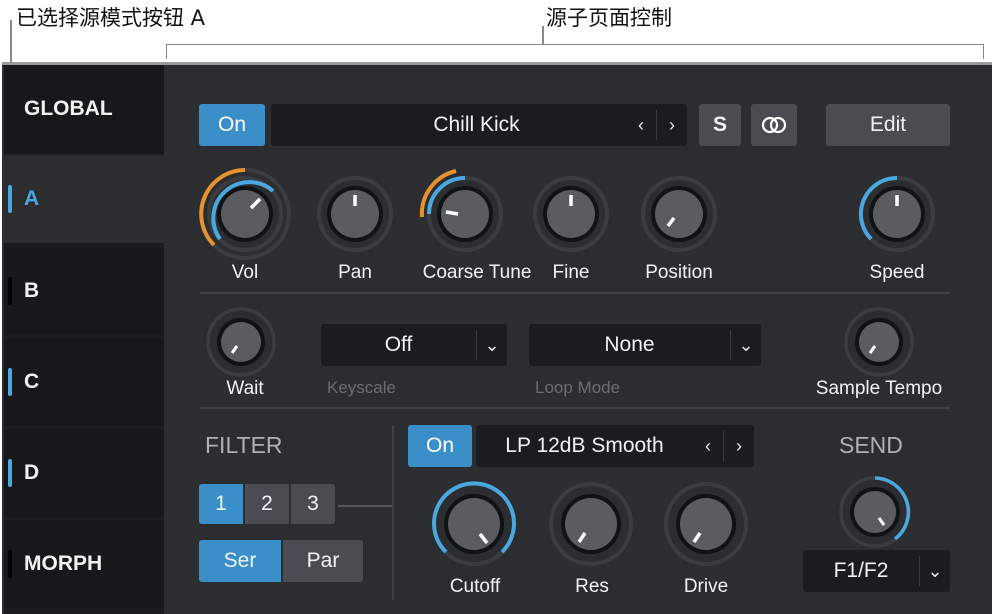 Image resolution: width=992 pixels, height=614 pixels. I want to click on send-destination-dropdown: F1/F2 ⌄, so click(876, 571).